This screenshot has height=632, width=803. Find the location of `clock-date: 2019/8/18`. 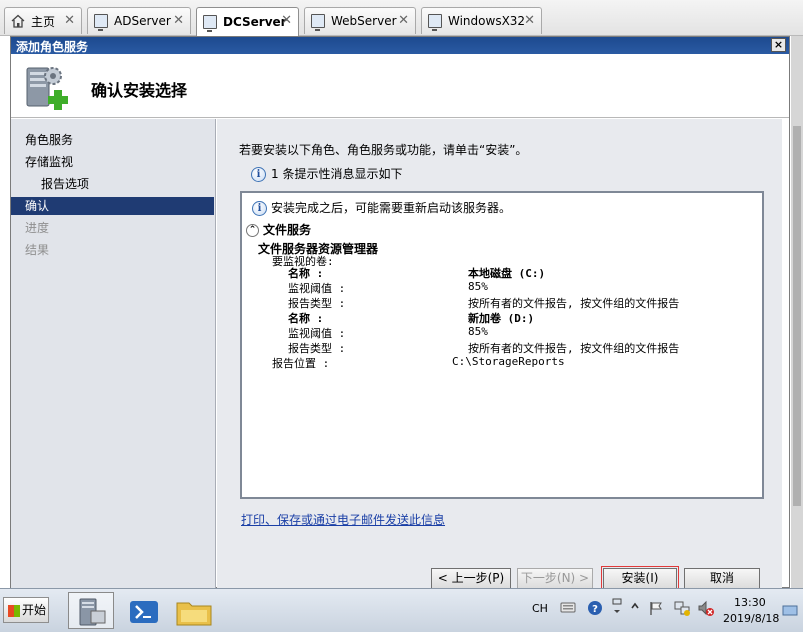

clock-date: 2019/8/18 is located at coordinates (751, 618).